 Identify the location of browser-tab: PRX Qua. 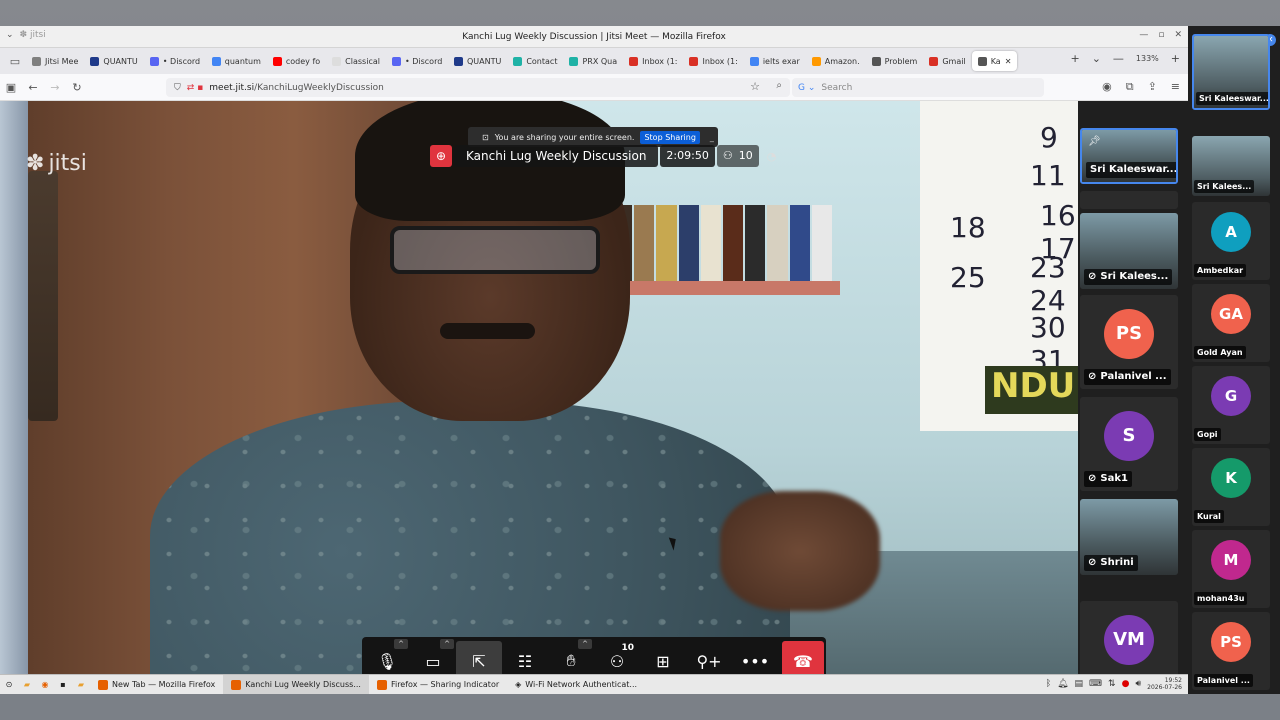
(593, 61).